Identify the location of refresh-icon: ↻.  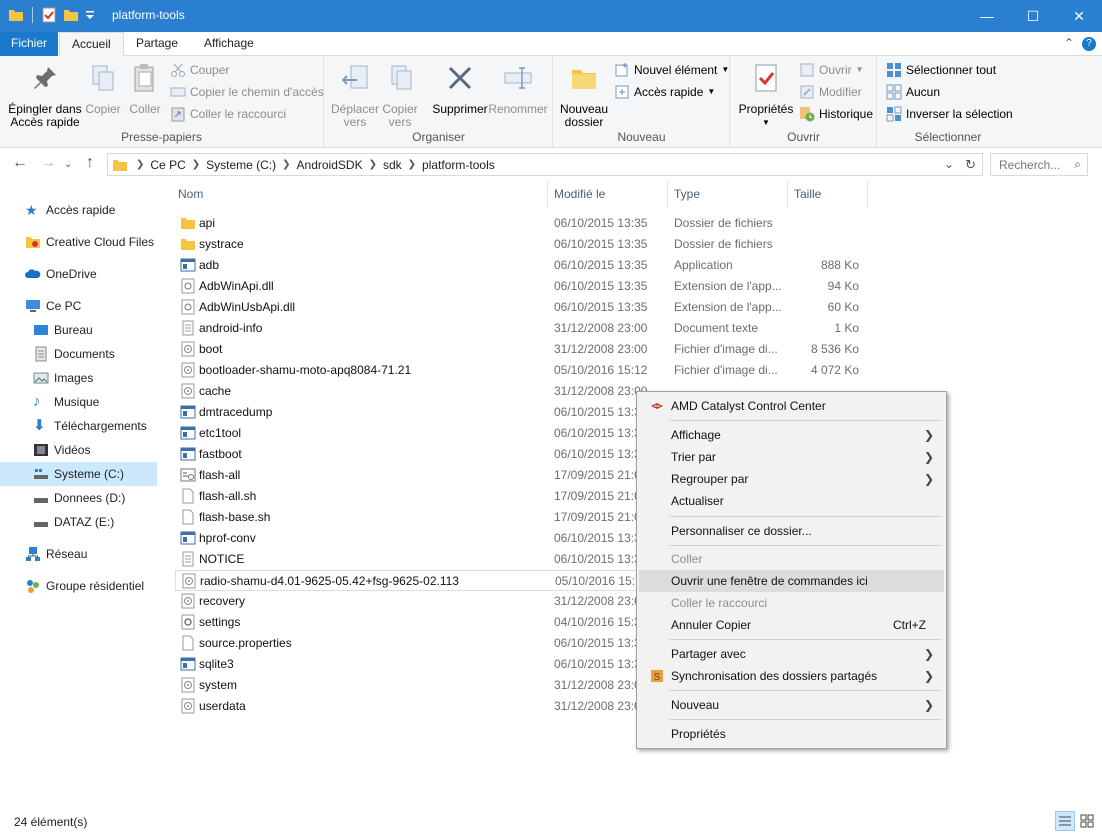
(970, 165).